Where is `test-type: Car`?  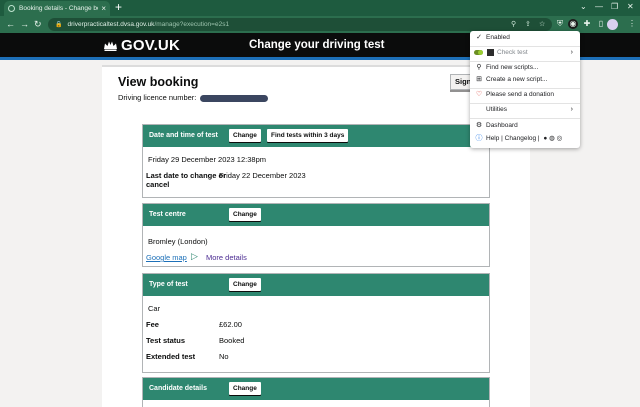 test-type: Car is located at coordinates (154, 308).